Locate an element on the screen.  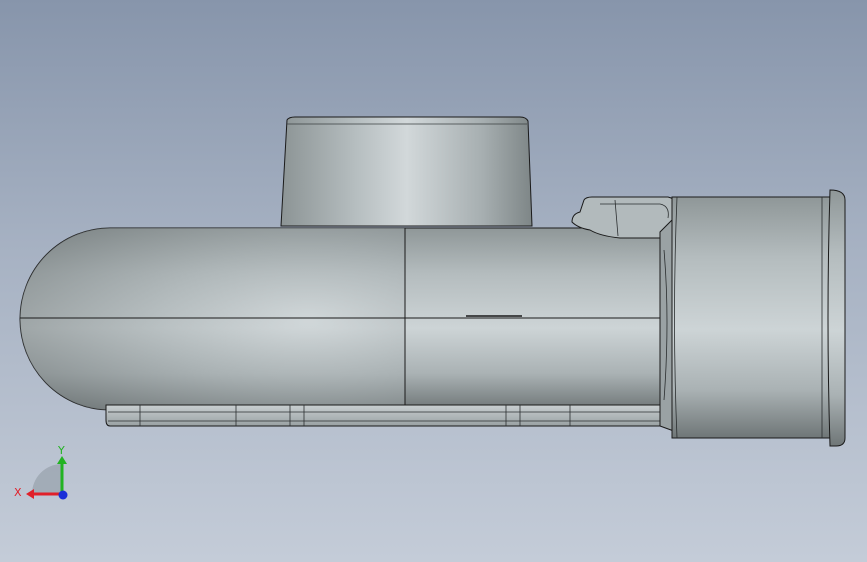
x-axis-label: X is located at coordinates (18, 492).